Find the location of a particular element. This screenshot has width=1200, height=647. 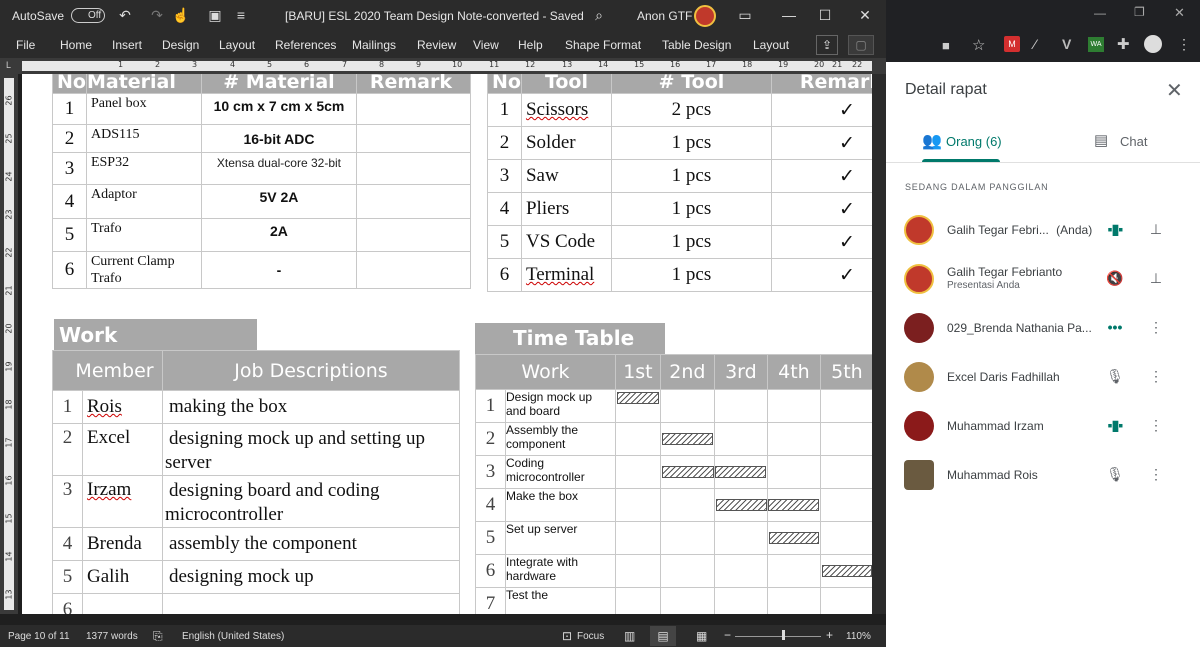

undo-icon: ↶ is located at coordinates (125, 15).